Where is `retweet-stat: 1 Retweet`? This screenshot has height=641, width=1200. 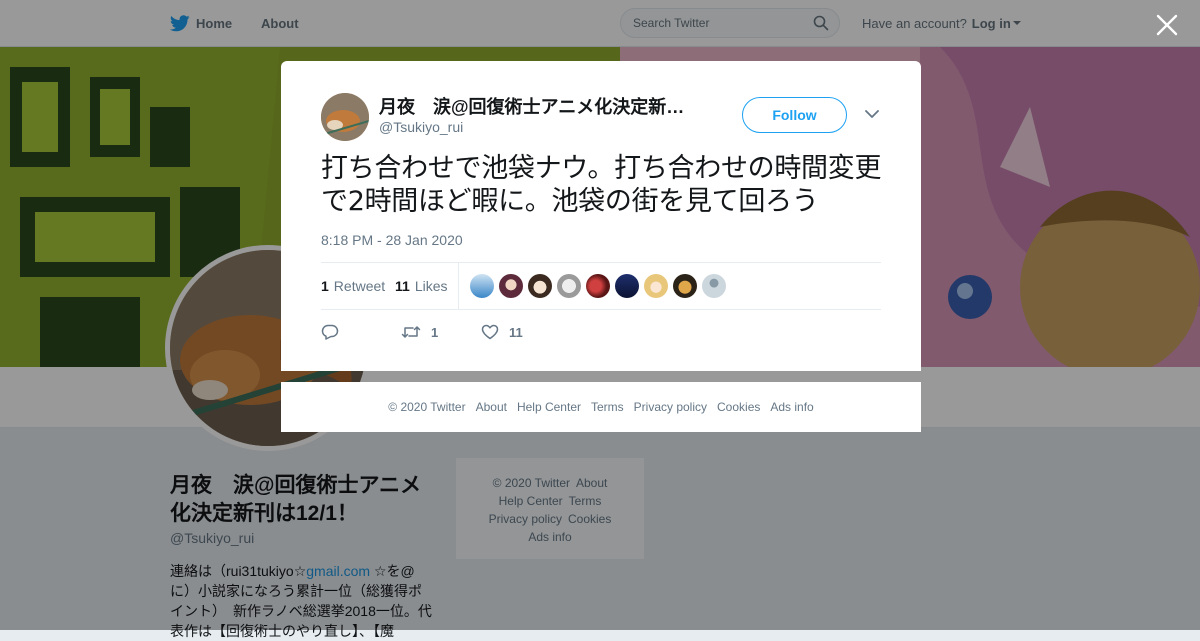 retweet-stat: 1 Retweet is located at coordinates (353, 286).